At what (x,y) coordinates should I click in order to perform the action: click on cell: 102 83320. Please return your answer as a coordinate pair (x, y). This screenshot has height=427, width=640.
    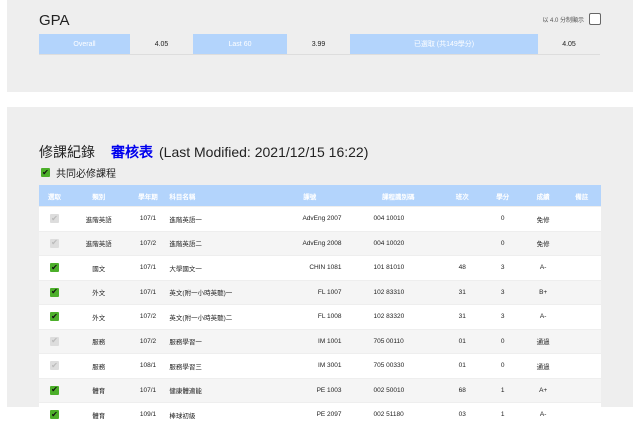
    Looking at the image, I should click on (398, 316).